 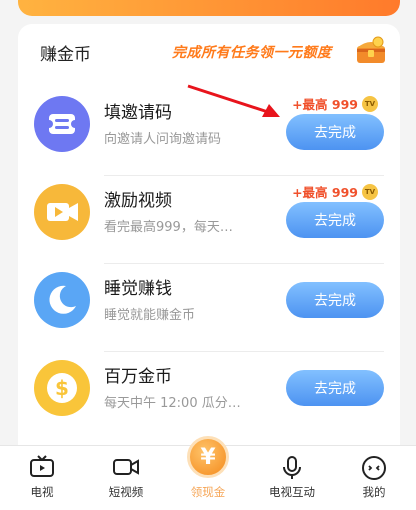 What do you see at coordinates (138, 377) in the screenshot?
I see `task-name: 百万金币` at bounding box center [138, 377].